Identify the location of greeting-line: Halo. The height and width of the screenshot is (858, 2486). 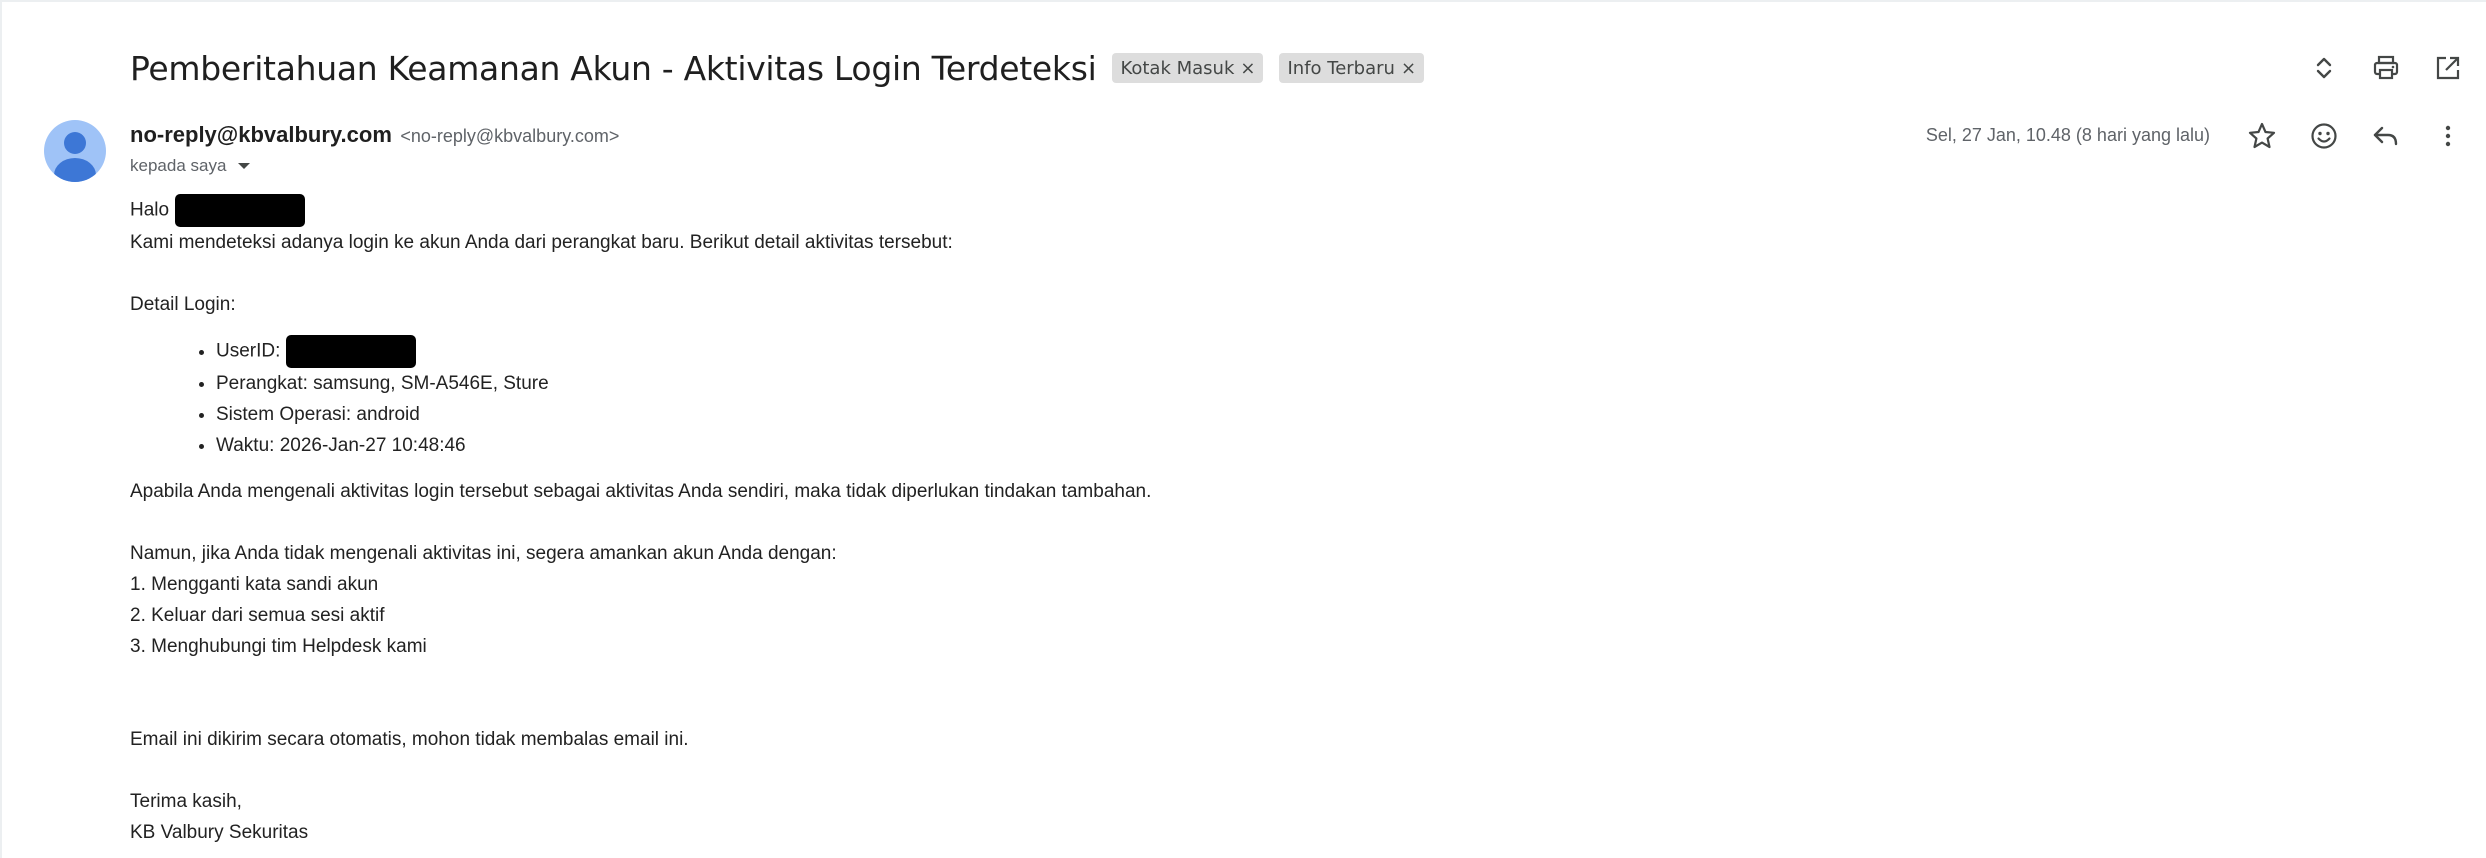
(1230, 210).